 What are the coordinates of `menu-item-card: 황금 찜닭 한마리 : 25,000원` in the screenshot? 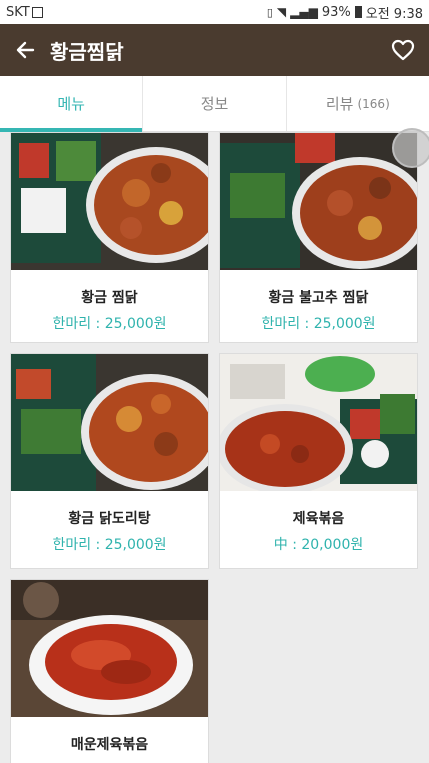 It's located at (109, 237).